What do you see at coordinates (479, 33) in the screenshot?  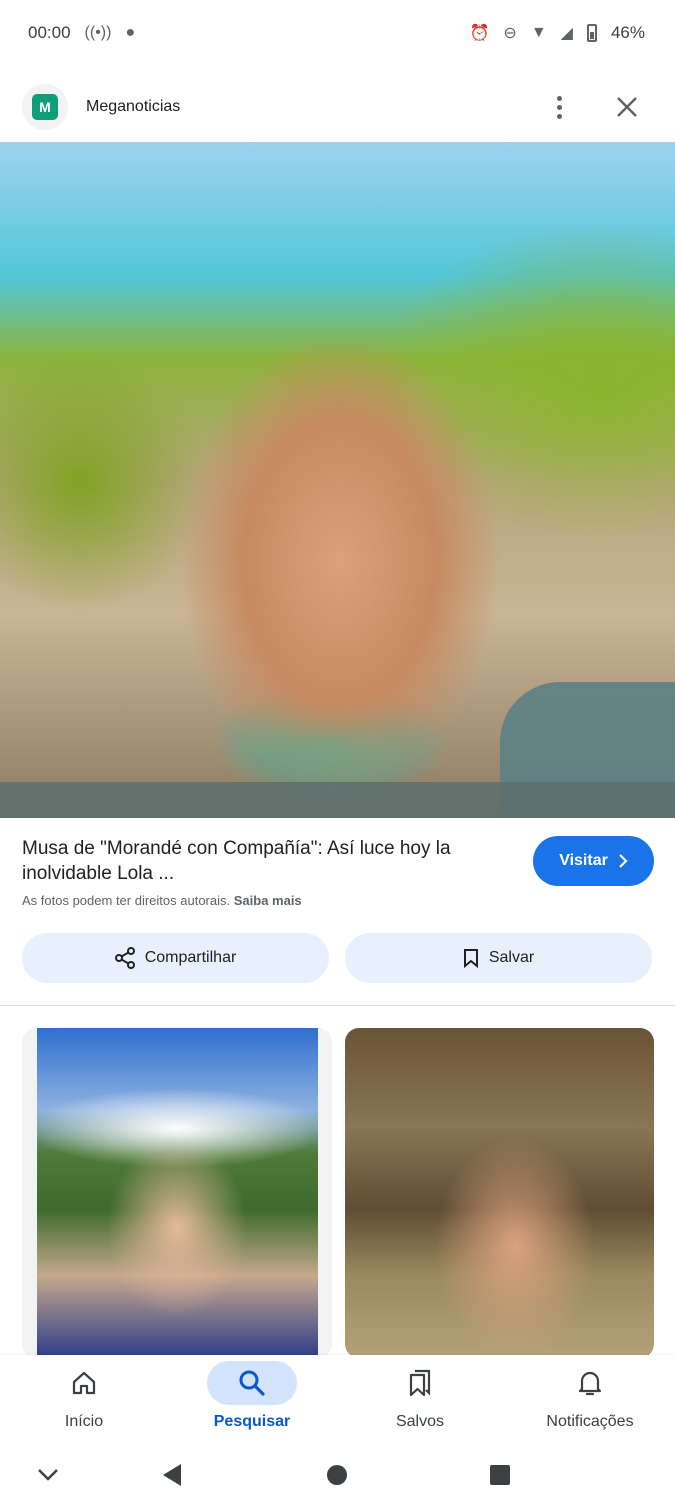 I see `alarm-icon: ⏰` at bounding box center [479, 33].